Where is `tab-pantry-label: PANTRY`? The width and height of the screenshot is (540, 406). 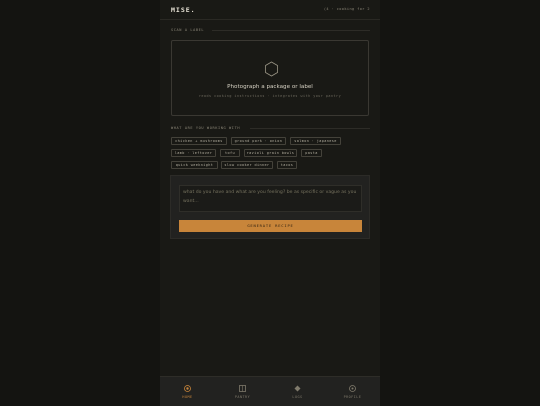 tab-pantry-label: PANTRY is located at coordinates (242, 397).